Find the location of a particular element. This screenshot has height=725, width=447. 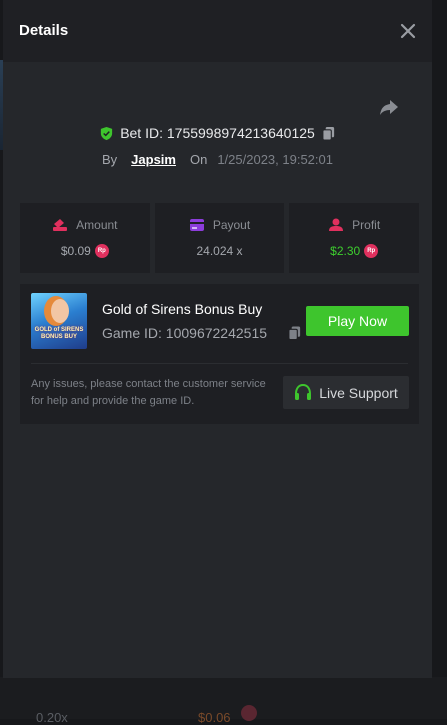

copy-game-id-icon is located at coordinates (294, 333).